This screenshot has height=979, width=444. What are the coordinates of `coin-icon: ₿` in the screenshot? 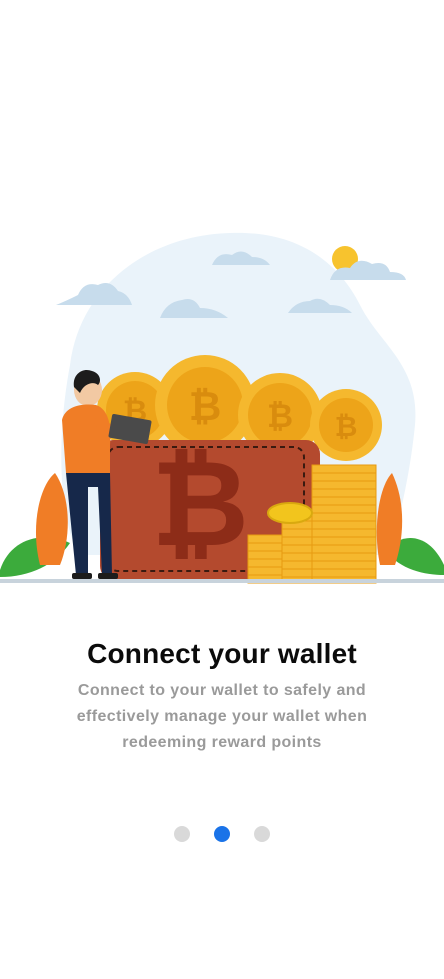 It's located at (346, 425).